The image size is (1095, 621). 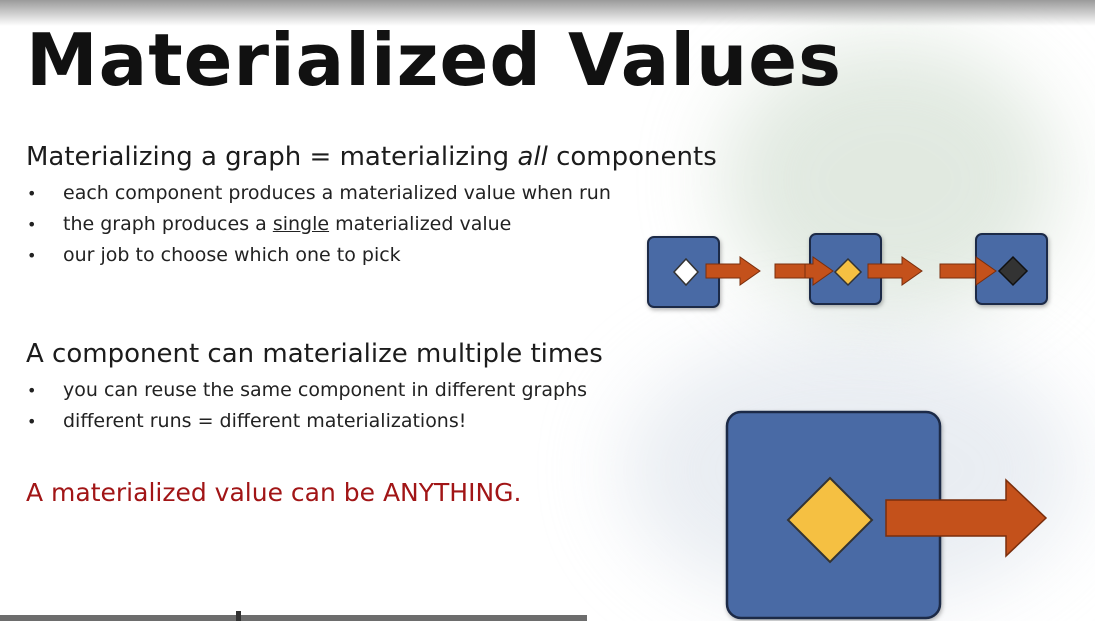 What do you see at coordinates (293, 618) in the screenshot?
I see `progress-bar` at bounding box center [293, 618].